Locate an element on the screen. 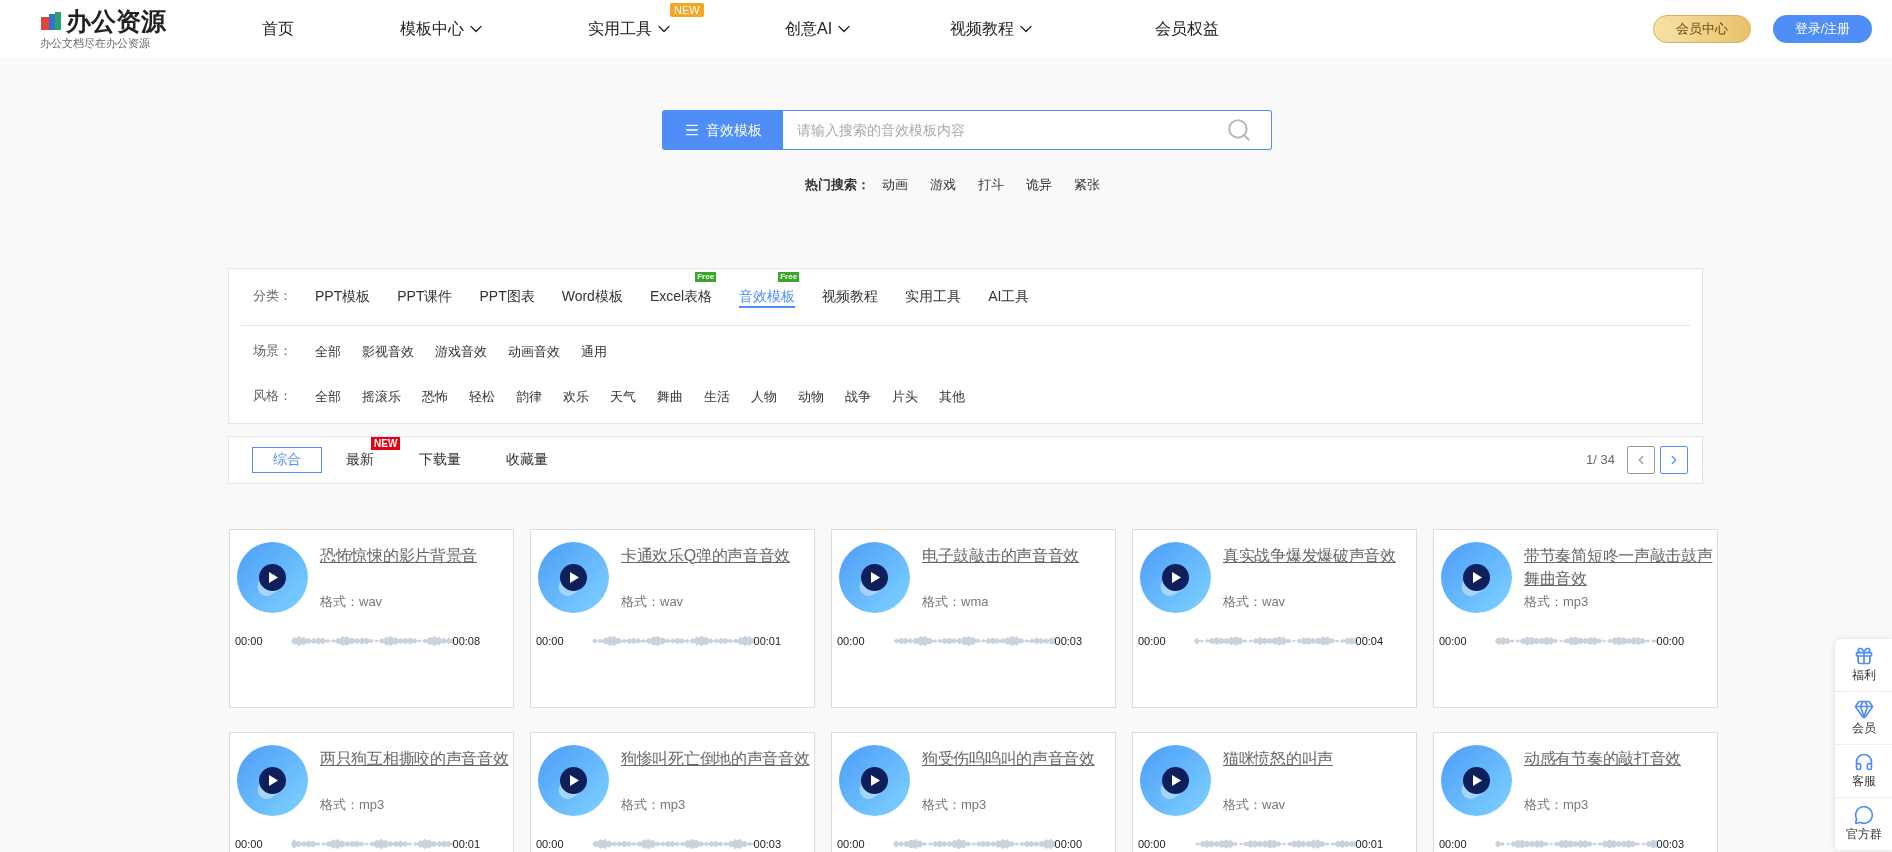  filter-option: 动画音效 is located at coordinates (534, 353).